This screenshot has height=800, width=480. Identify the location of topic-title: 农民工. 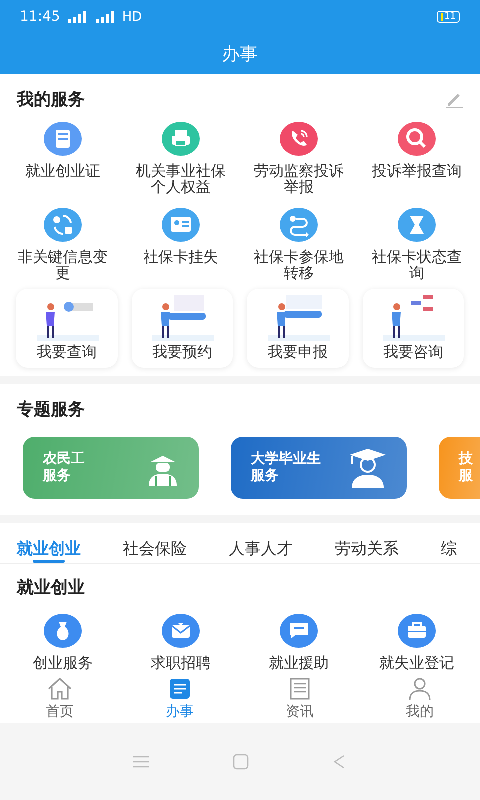
(64, 459).